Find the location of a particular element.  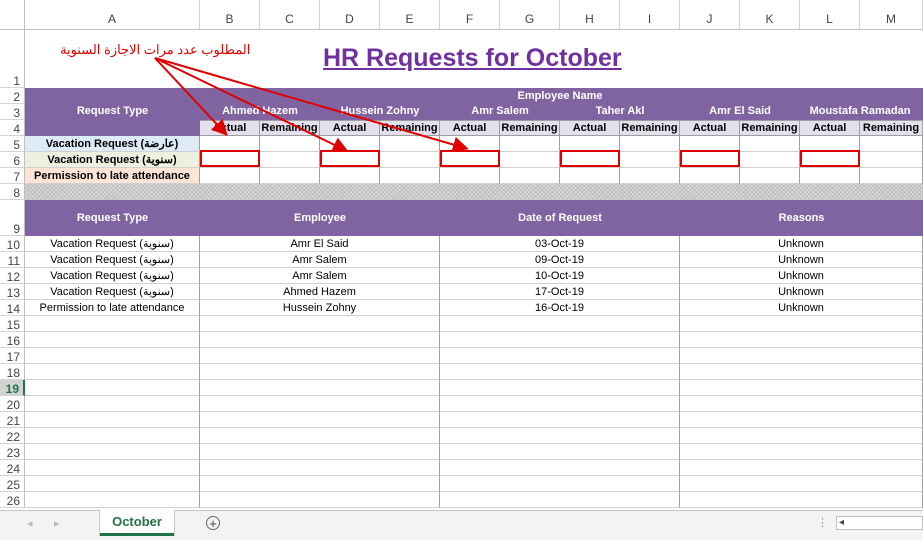

tab-scroll-left-icon: ◂ is located at coordinates (30, 523).